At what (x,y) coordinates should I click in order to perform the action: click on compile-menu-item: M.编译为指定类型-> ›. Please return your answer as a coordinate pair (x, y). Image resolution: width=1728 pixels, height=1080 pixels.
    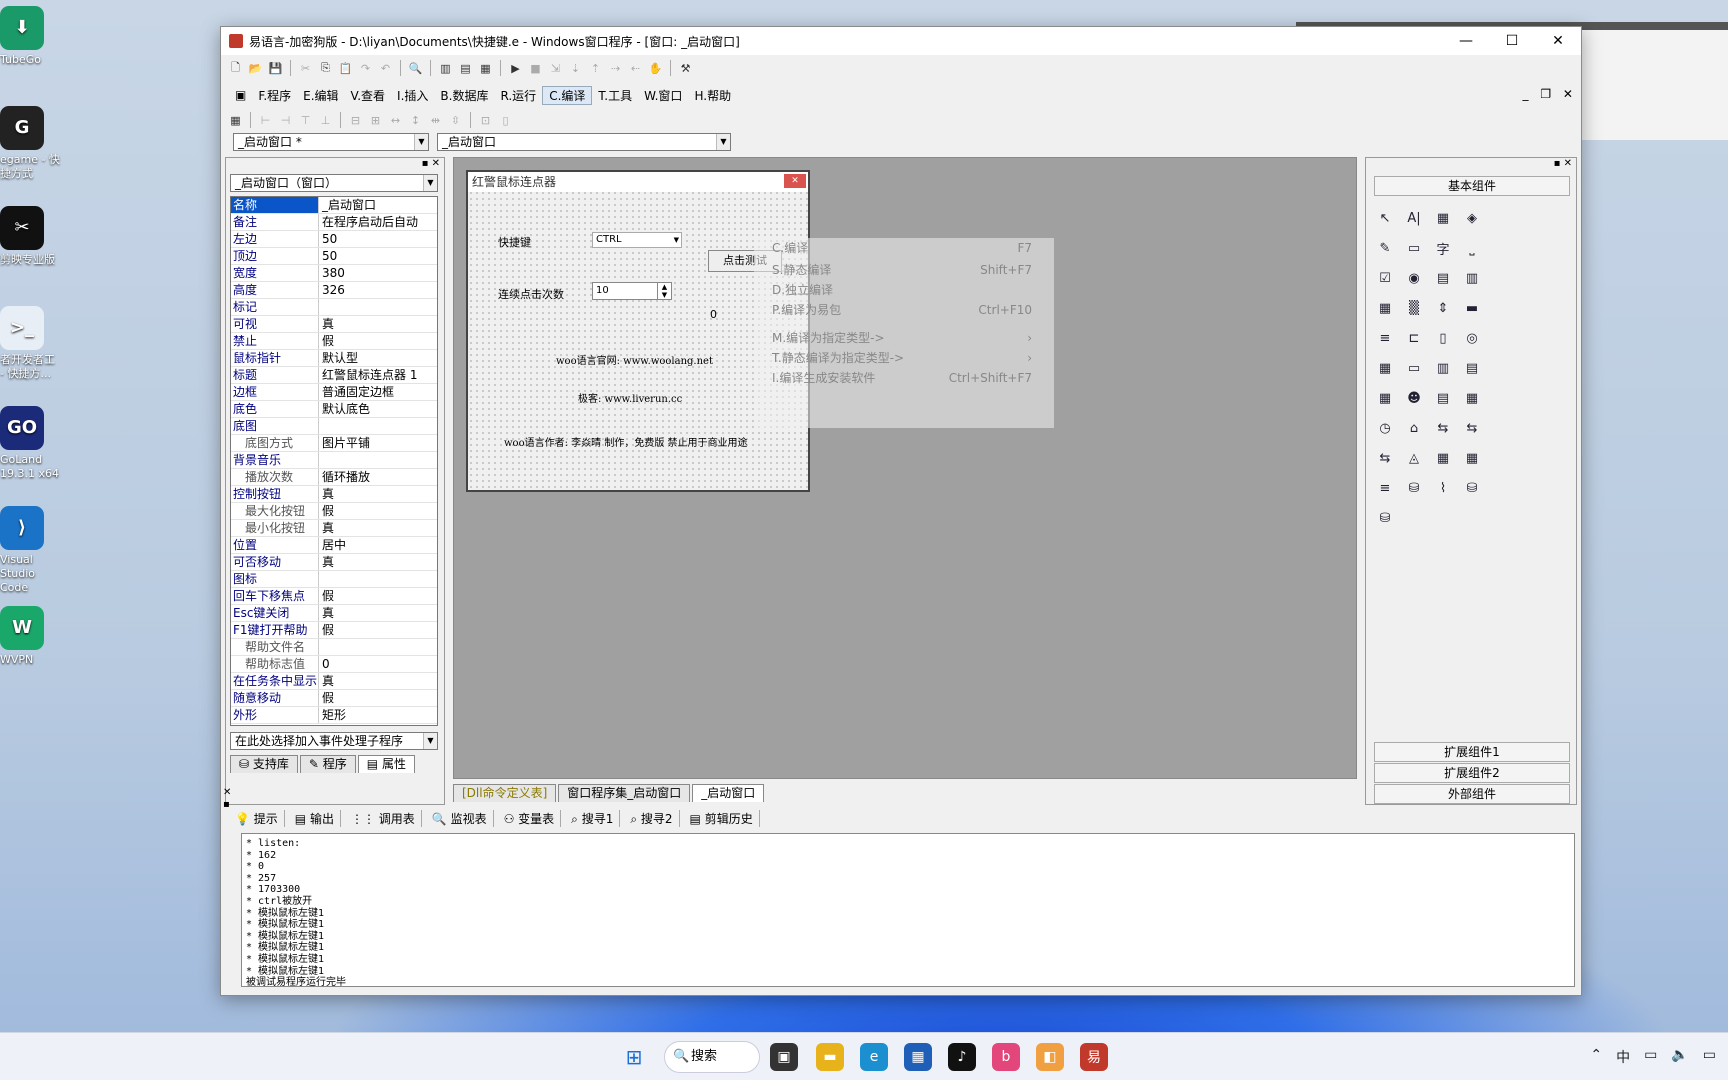
    Looking at the image, I should click on (904, 338).